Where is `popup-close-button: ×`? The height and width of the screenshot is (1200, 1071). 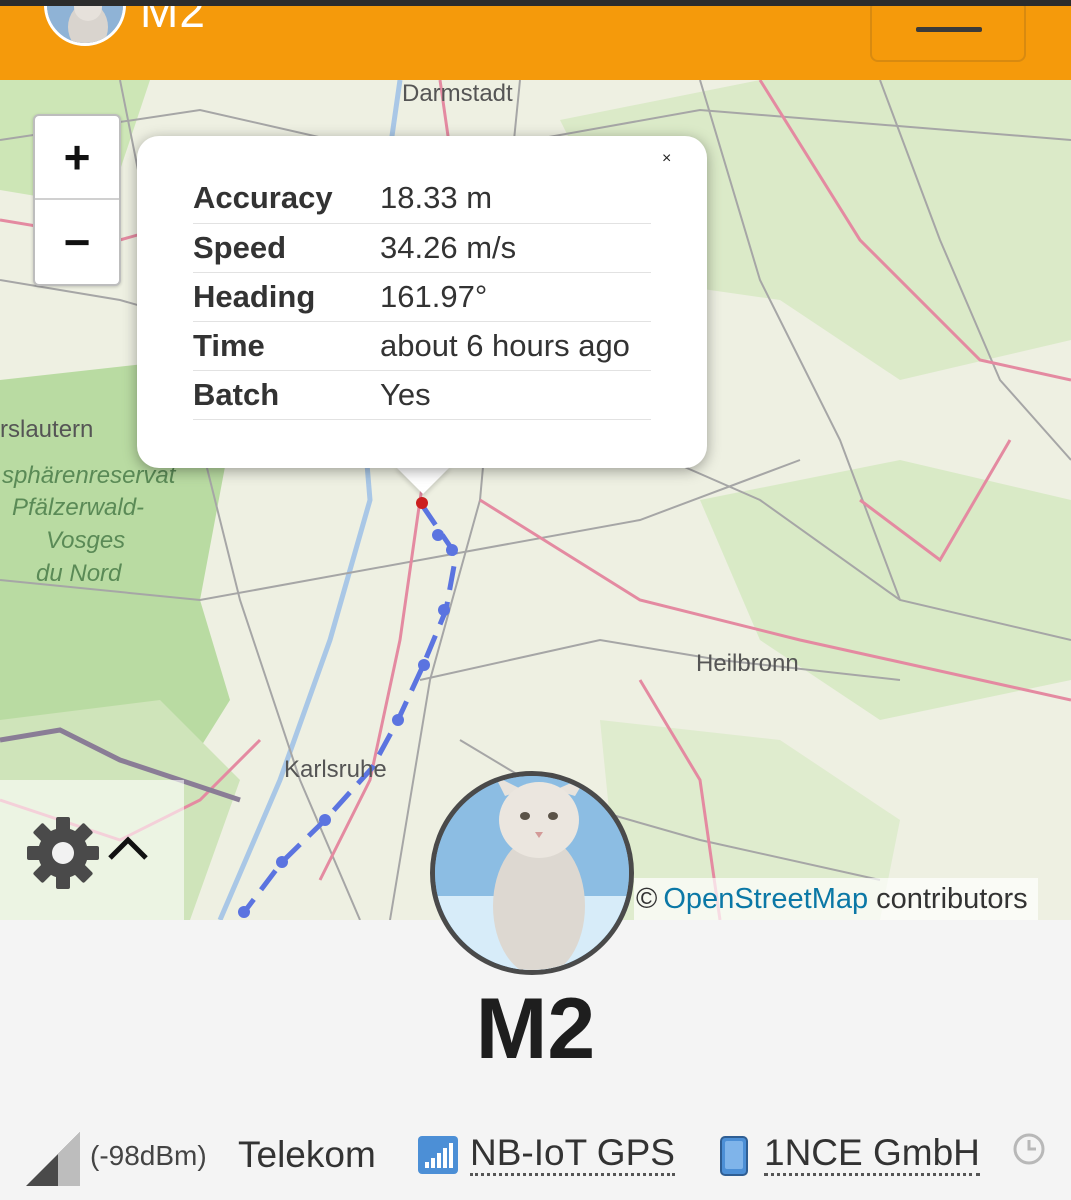
popup-close-button: × is located at coordinates (666, 159).